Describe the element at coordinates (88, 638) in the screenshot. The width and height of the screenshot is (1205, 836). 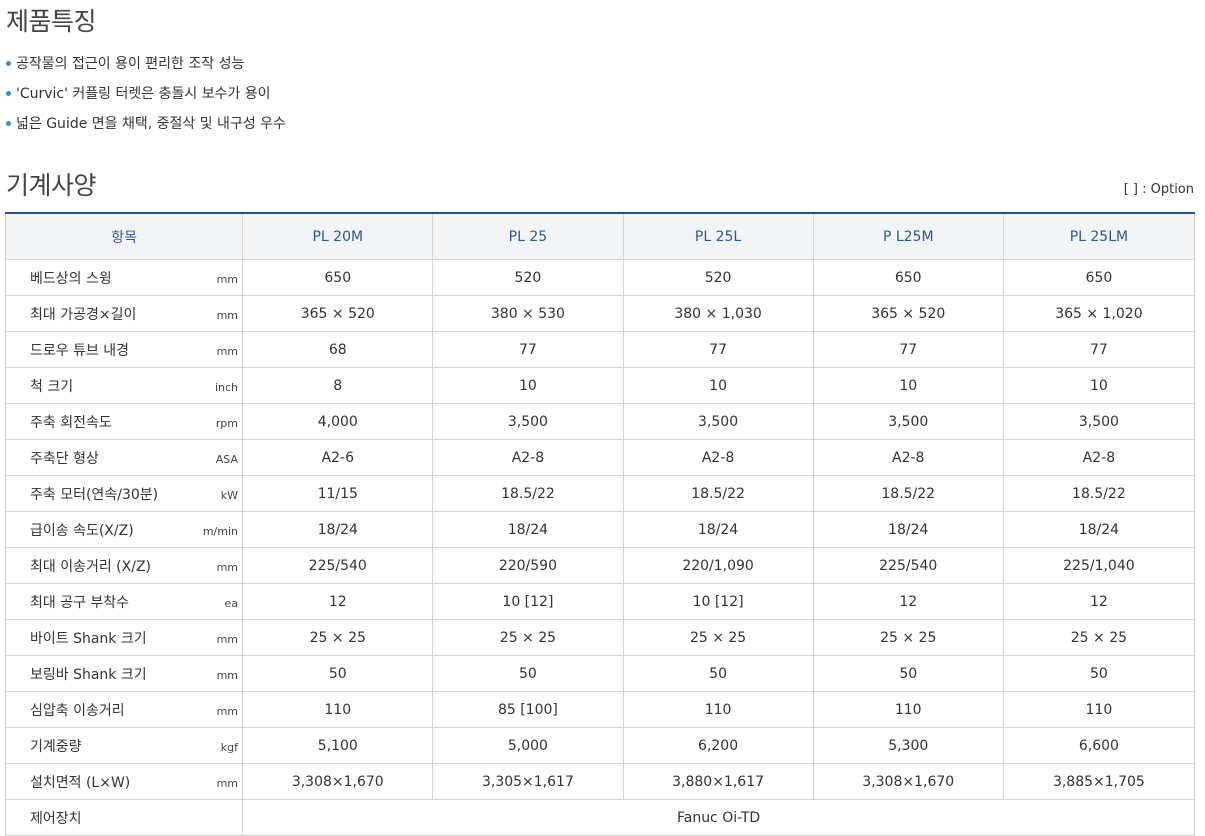
I see `spec-name: 바이트 Shank 크기` at that location.